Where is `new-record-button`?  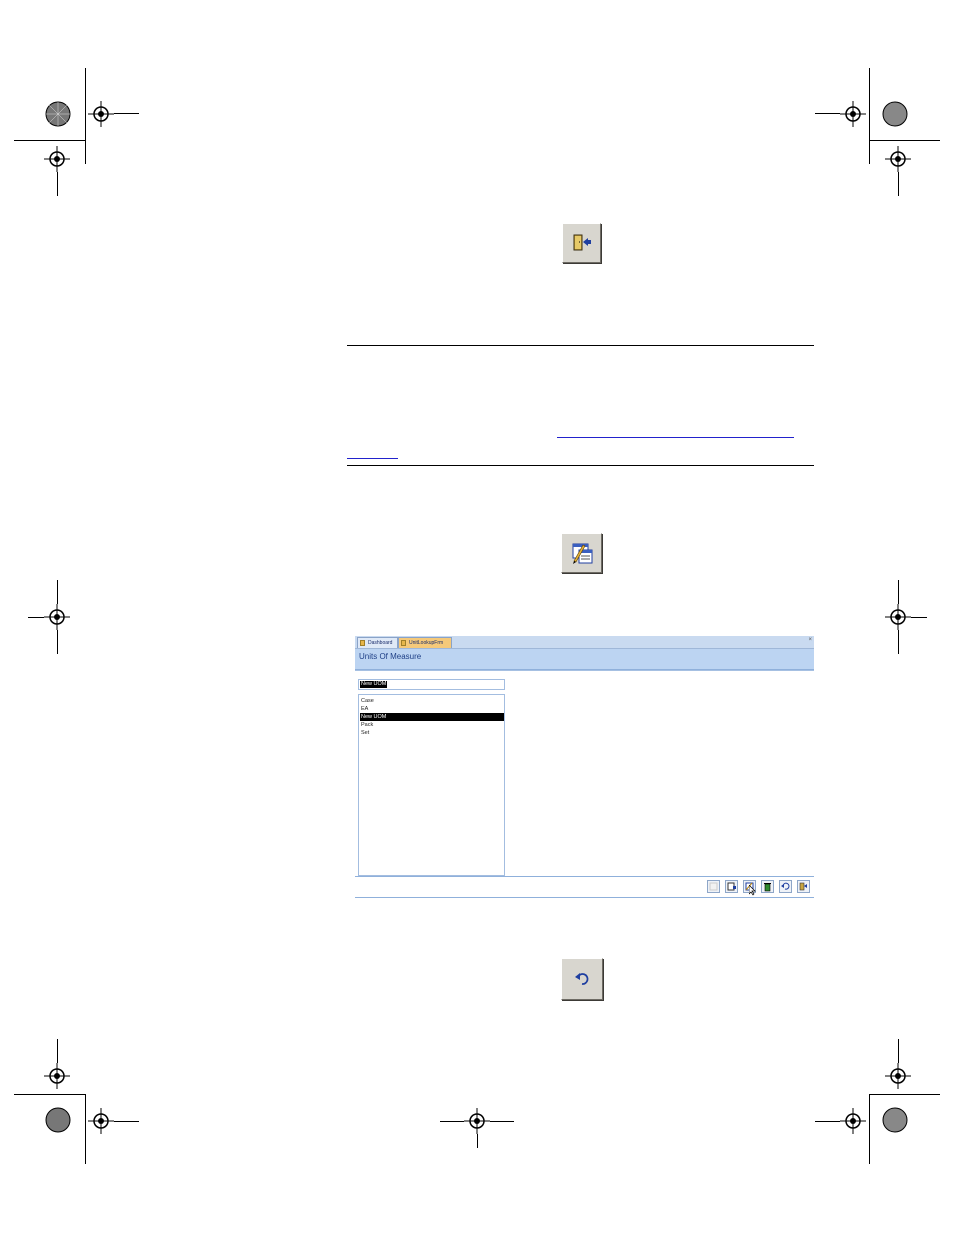
new-record-button is located at coordinates (713, 886).